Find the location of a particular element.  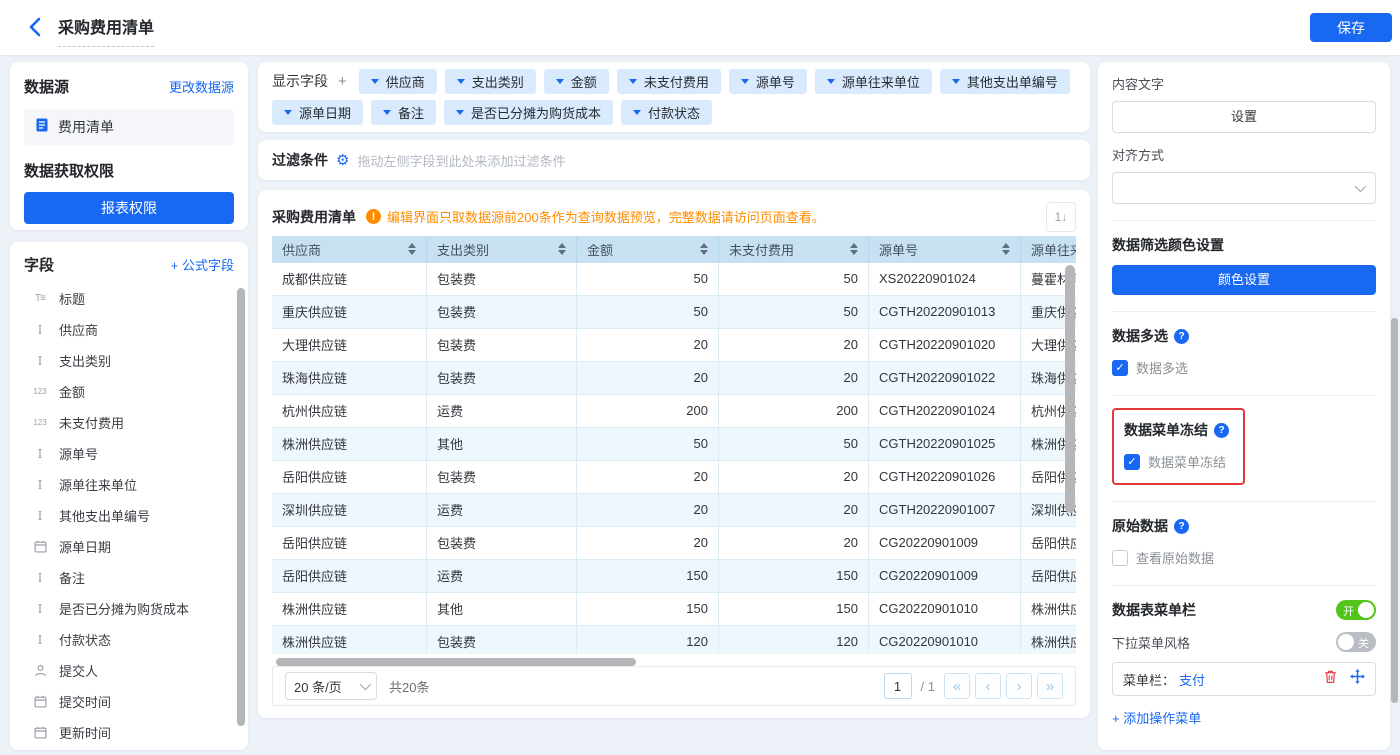

display-field-chip: 源单往来单位 is located at coordinates (873, 81).